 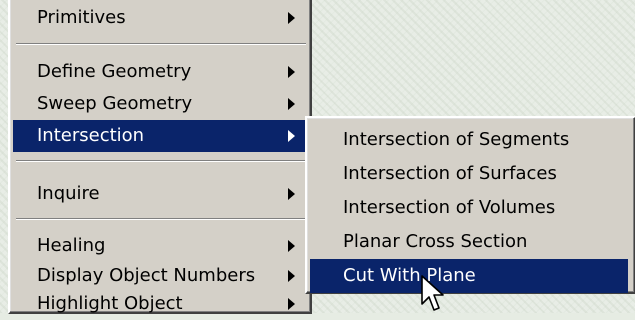 I want to click on arrow-cursor-icon, so click(x=432, y=293).